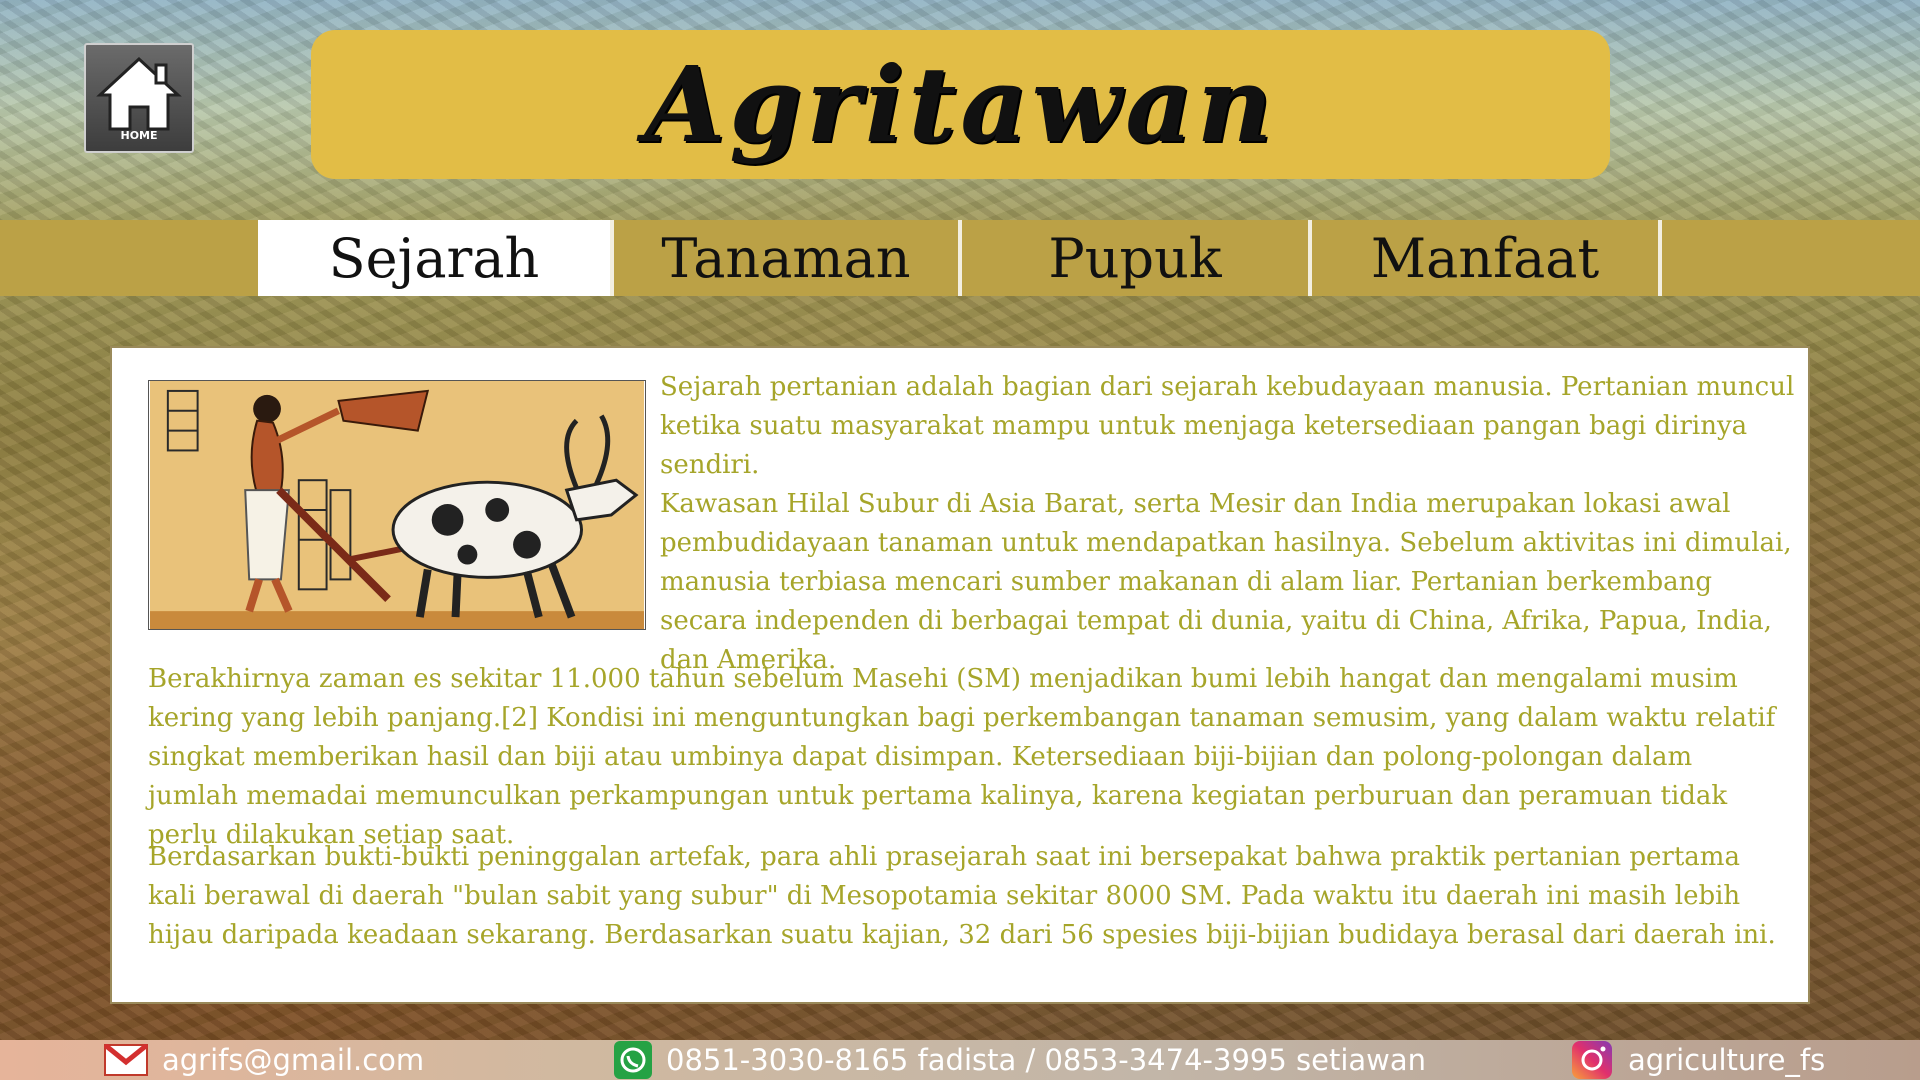 The image size is (1920, 1080). I want to click on house-icon, so click(139, 93).